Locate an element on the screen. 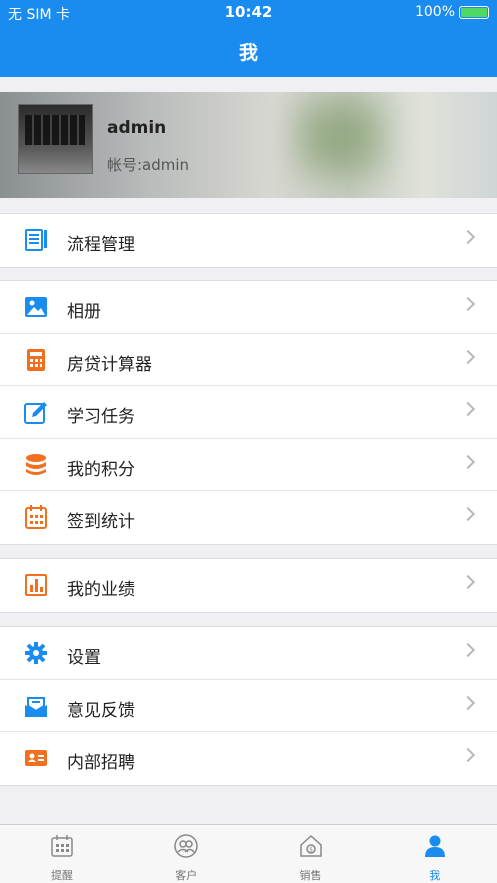  header-bar: 无 SIM 卡 10:42 100% 我 is located at coordinates (248, 38).